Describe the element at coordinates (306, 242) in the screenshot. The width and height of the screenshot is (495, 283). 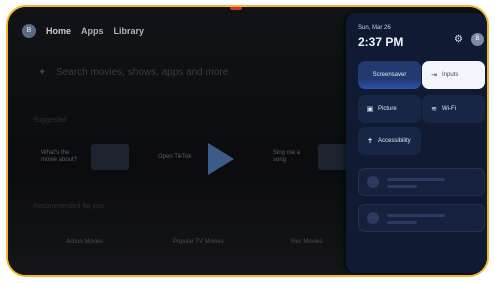
I see `category-item: Rec Movies` at that location.